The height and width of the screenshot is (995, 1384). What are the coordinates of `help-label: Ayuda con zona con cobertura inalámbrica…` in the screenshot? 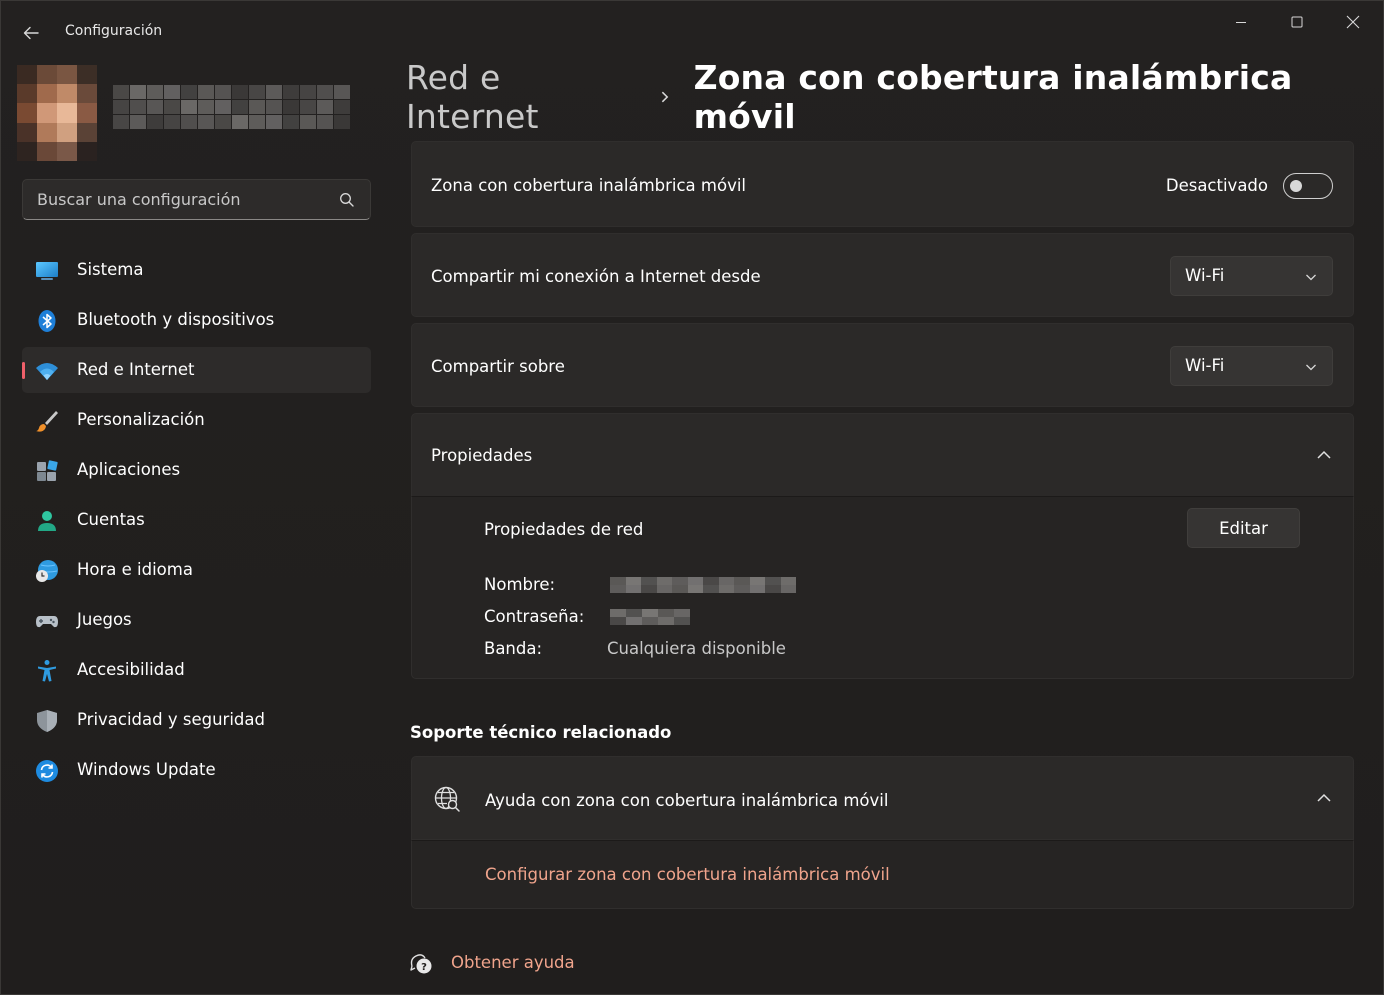 It's located at (687, 800).